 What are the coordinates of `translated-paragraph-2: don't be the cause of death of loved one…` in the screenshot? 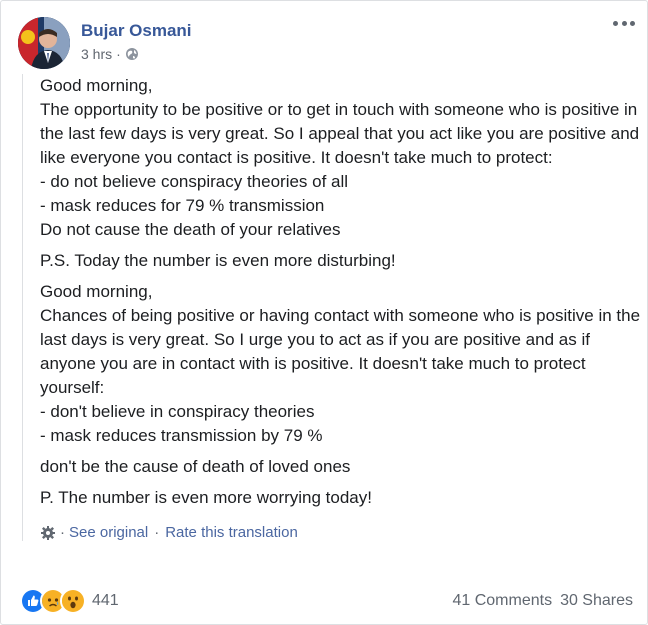 It's located at (195, 466).